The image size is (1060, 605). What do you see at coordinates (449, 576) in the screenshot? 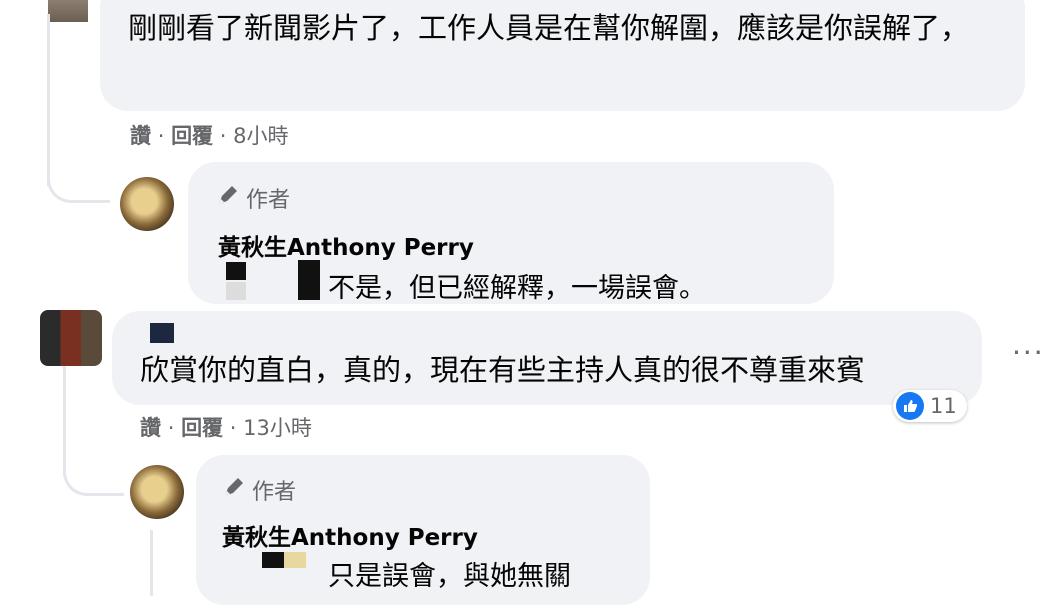
I see `reply-text: 只是誤會，與她無關` at bounding box center [449, 576].